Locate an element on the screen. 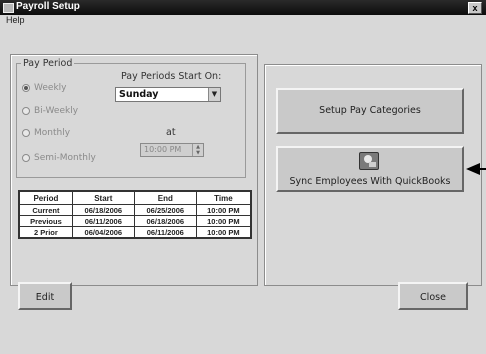  quickbooks-sync-icon is located at coordinates (369, 161).